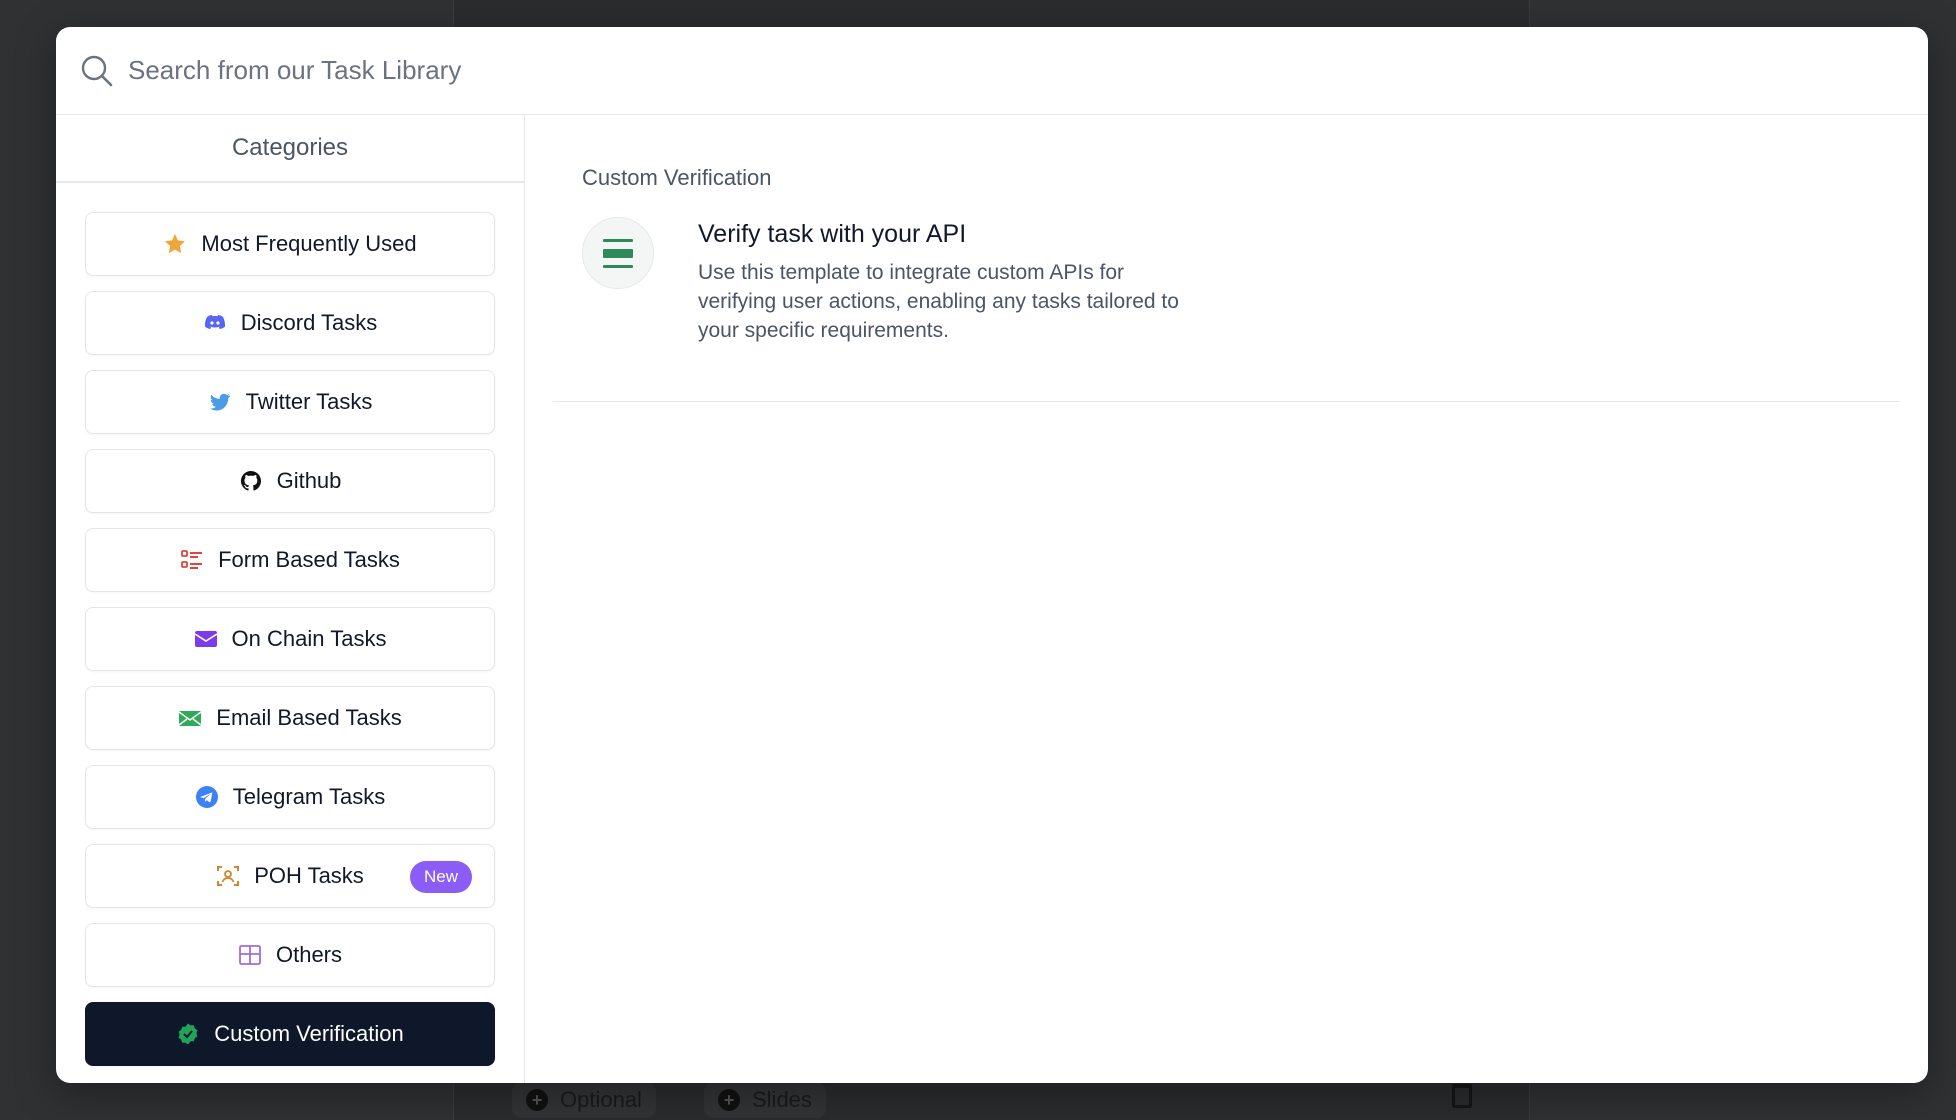 This screenshot has height=1120, width=1956. Describe the element at coordinates (309, 559) in the screenshot. I see `category-label: Form Based Tasks` at that location.